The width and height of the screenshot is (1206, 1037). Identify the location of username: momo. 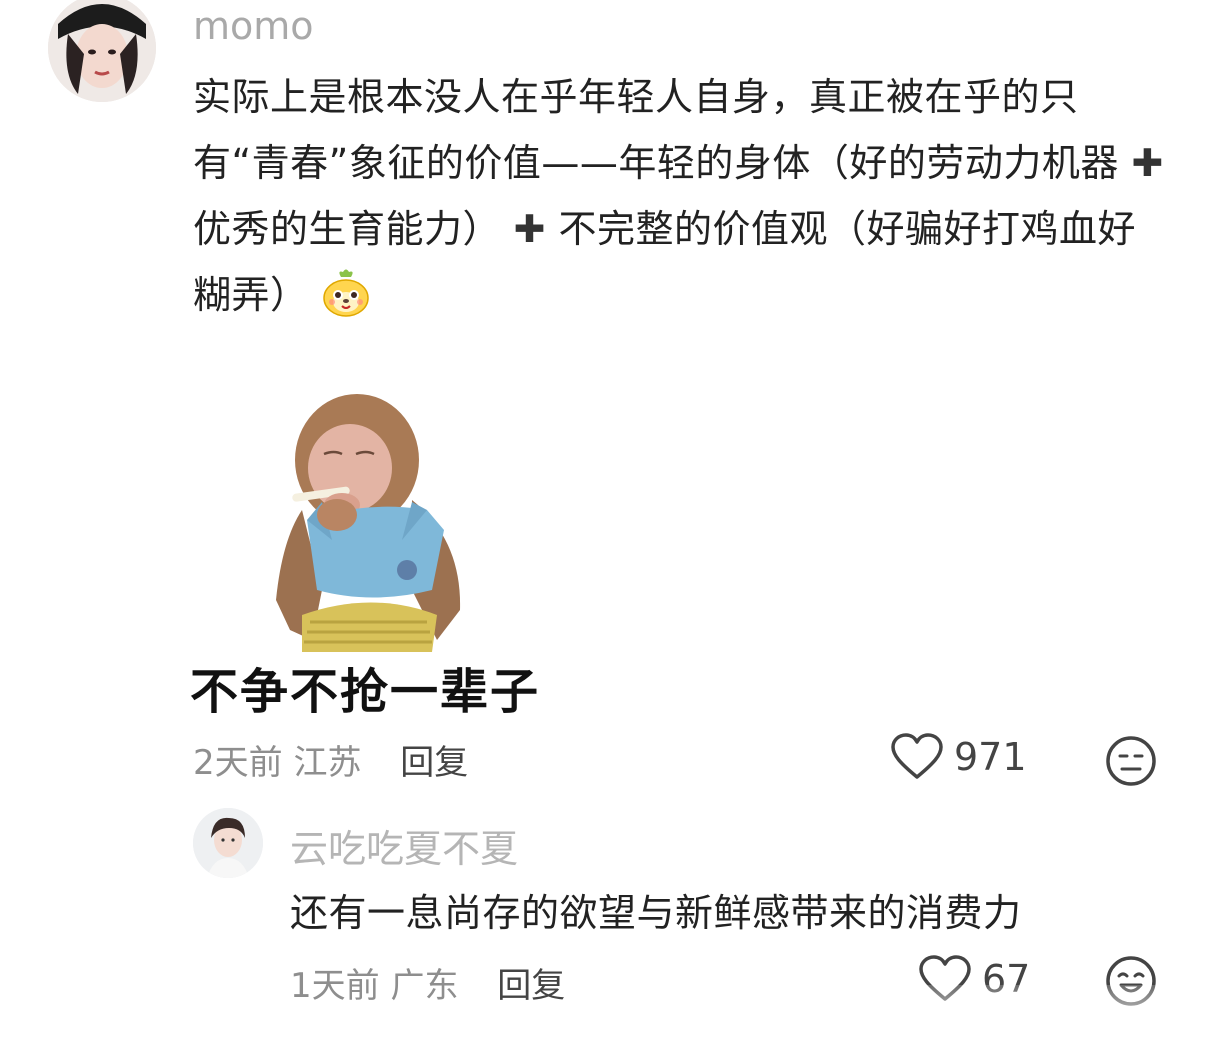
(253, 26).